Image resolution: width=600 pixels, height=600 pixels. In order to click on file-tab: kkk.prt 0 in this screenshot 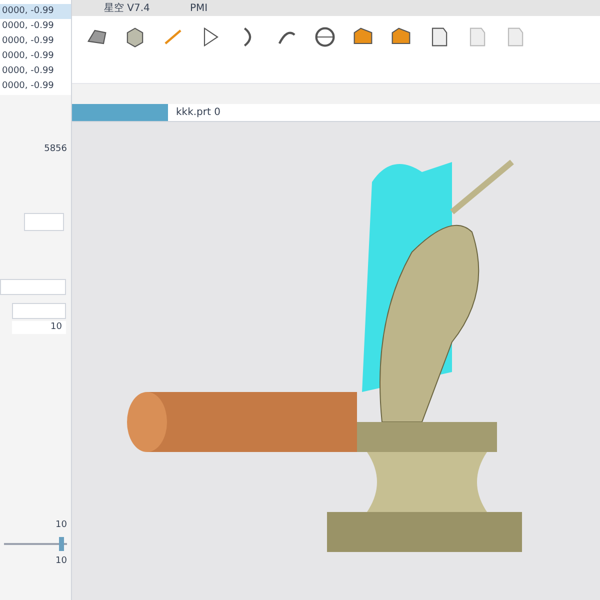, I will do `click(198, 112)`.